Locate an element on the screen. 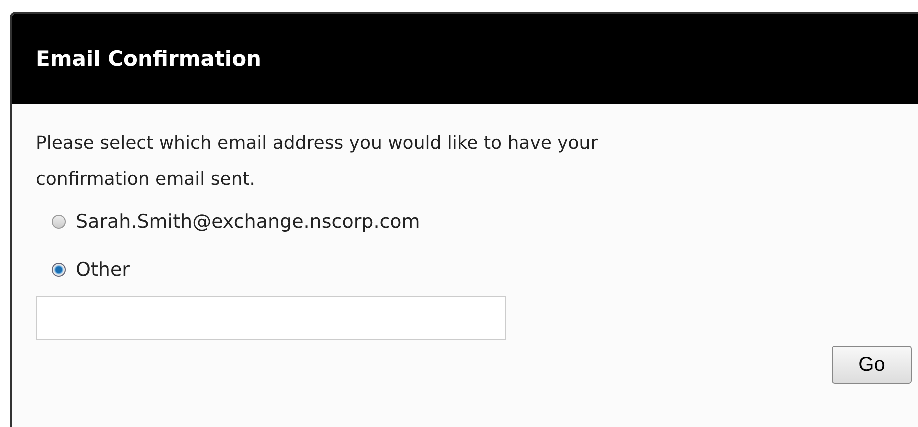  go-button: Go is located at coordinates (872, 365).